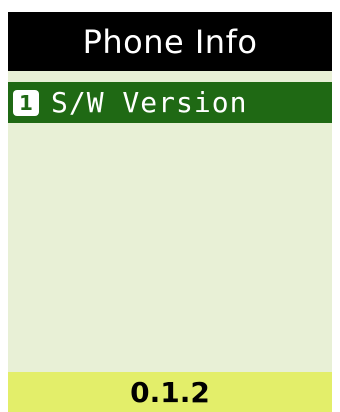 The width and height of the screenshot is (340, 412). Describe the element at coordinates (26, 102) in the screenshot. I see `menu-item-number: 1` at that location.